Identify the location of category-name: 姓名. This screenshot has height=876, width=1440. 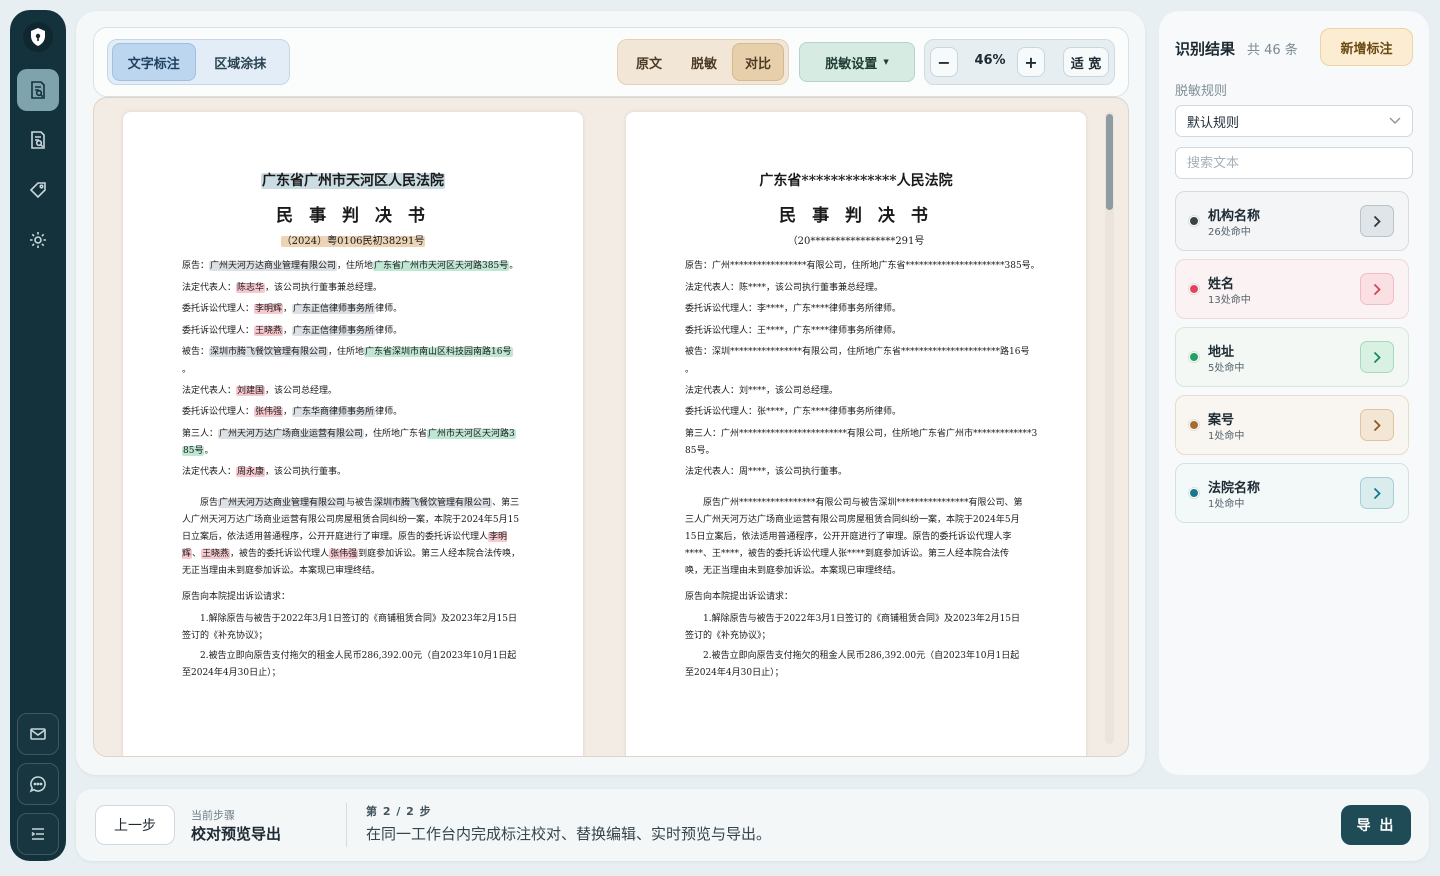
(1221, 284).